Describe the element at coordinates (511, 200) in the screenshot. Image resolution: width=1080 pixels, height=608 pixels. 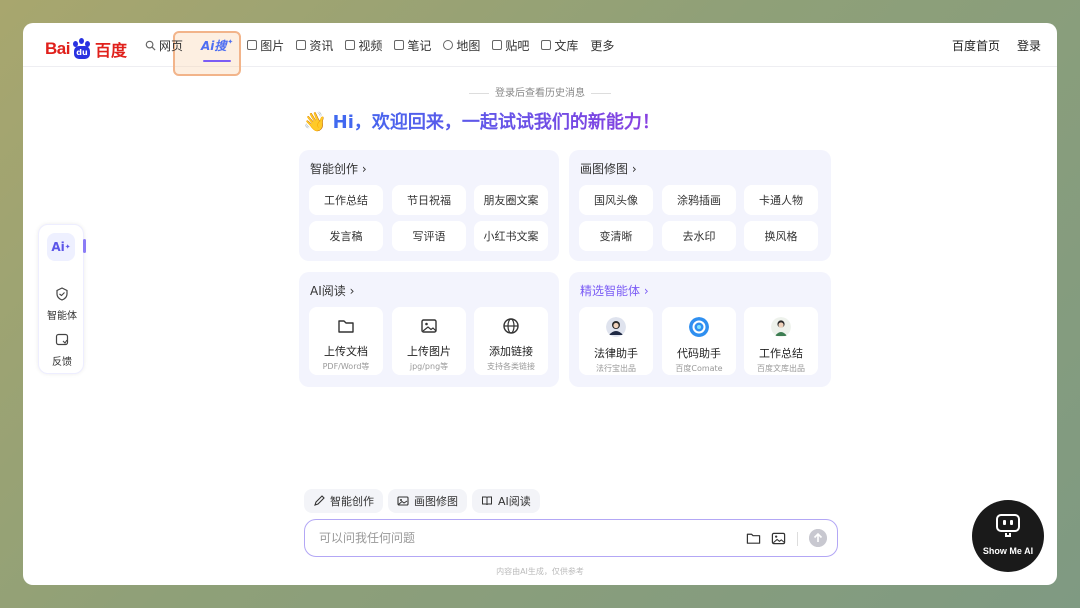
I see `chip-moments-copy: 朋友圈文案` at that location.